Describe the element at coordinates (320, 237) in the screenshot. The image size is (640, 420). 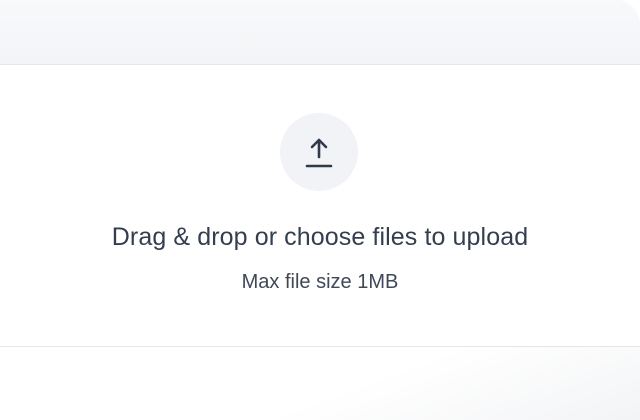
I see `upload-title: Drag & drop or choose files to upload` at that location.